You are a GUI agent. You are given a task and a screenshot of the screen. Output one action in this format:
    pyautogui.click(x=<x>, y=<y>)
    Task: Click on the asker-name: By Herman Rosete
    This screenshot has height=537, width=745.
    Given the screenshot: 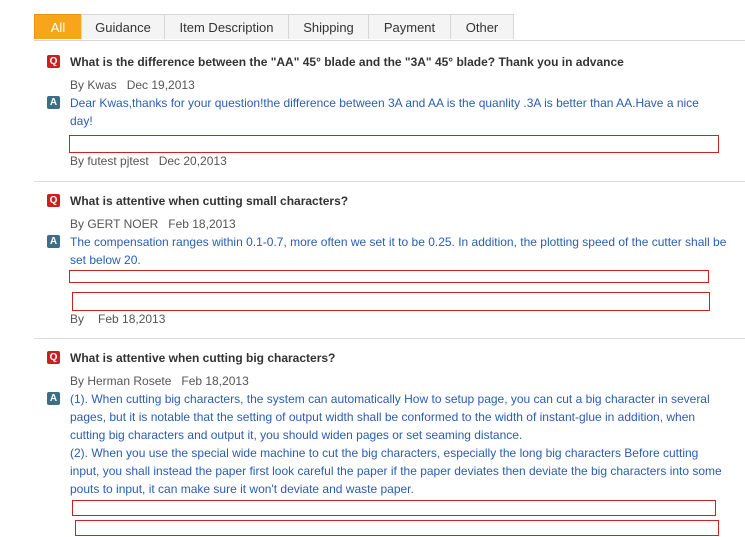 What is the action you would take?
    pyautogui.click(x=121, y=381)
    